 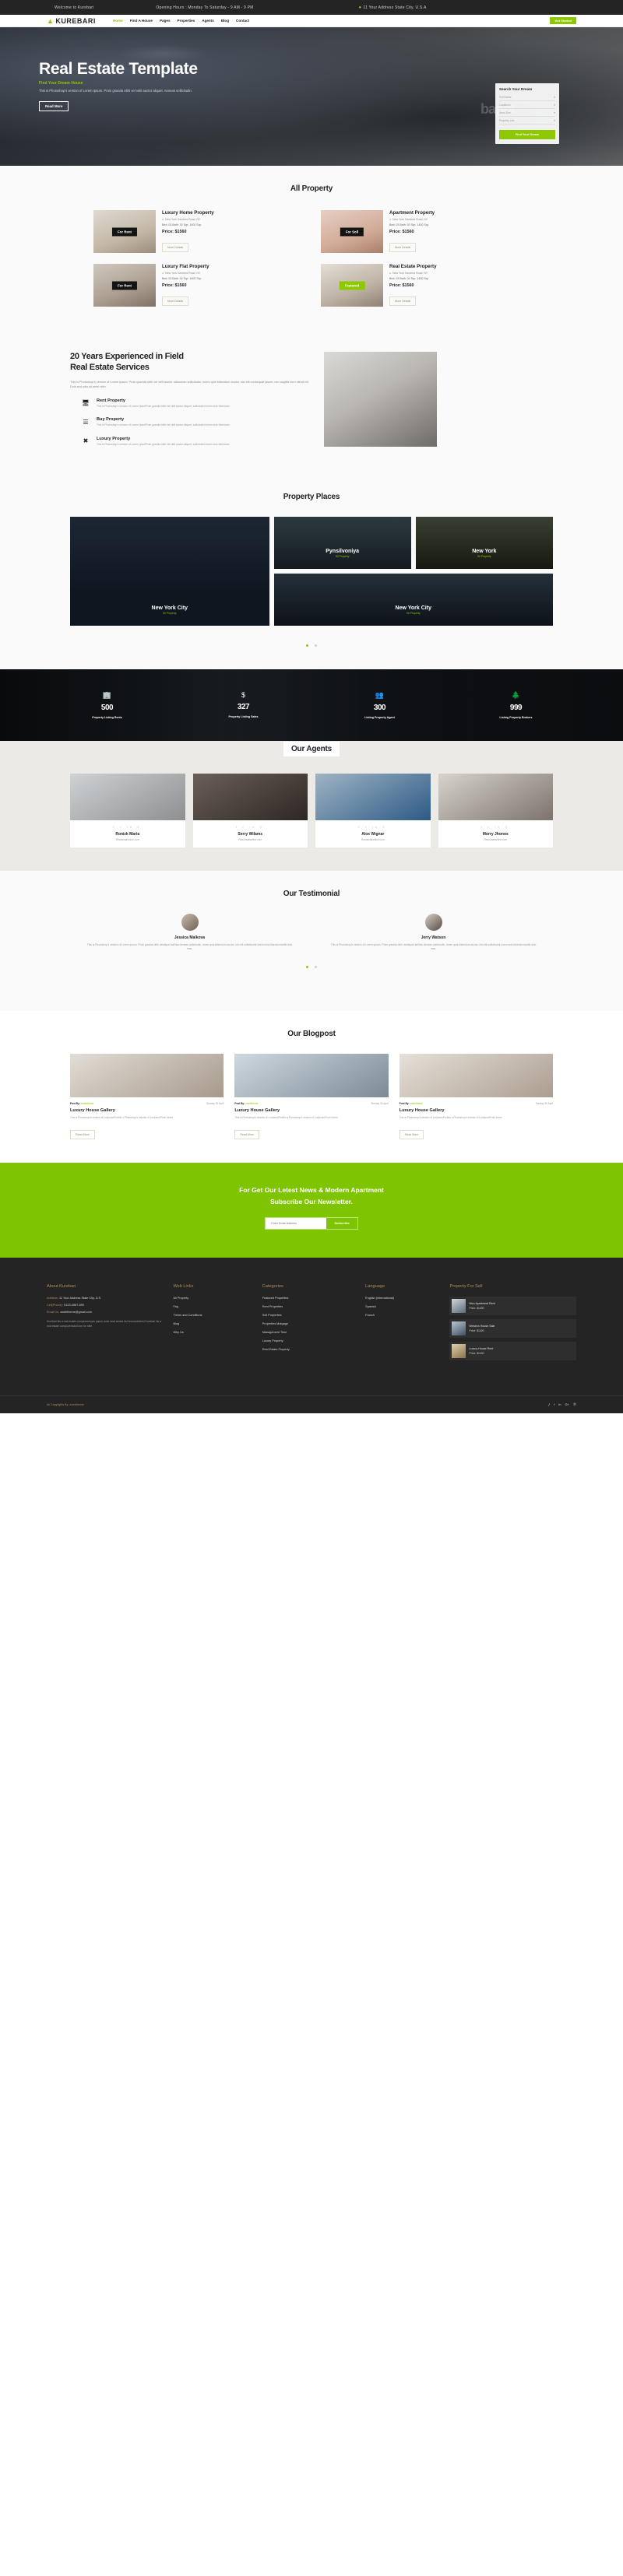 I want to click on footer-email-label: Email Us:, so click(x=53, y=1312).